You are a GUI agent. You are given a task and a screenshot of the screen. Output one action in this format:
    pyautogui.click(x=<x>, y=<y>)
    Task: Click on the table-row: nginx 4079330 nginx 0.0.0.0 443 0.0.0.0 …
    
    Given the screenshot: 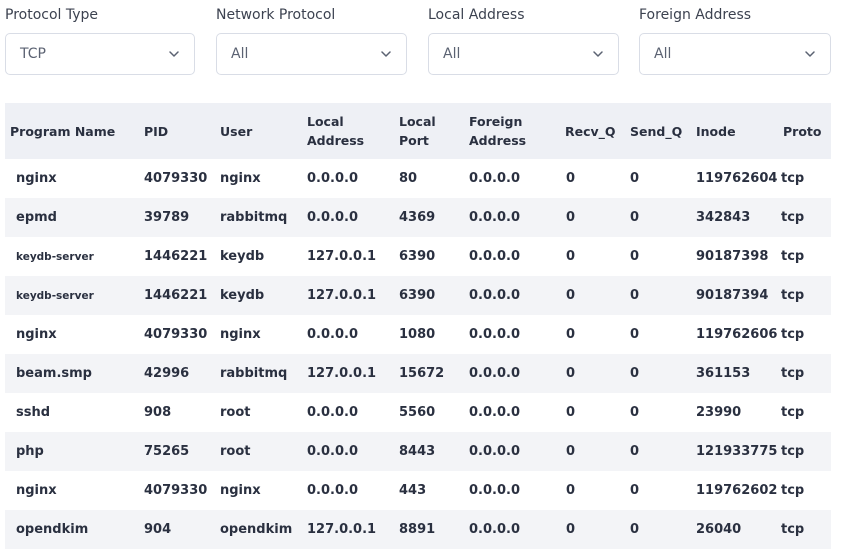 What is the action you would take?
    pyautogui.click(x=418, y=490)
    